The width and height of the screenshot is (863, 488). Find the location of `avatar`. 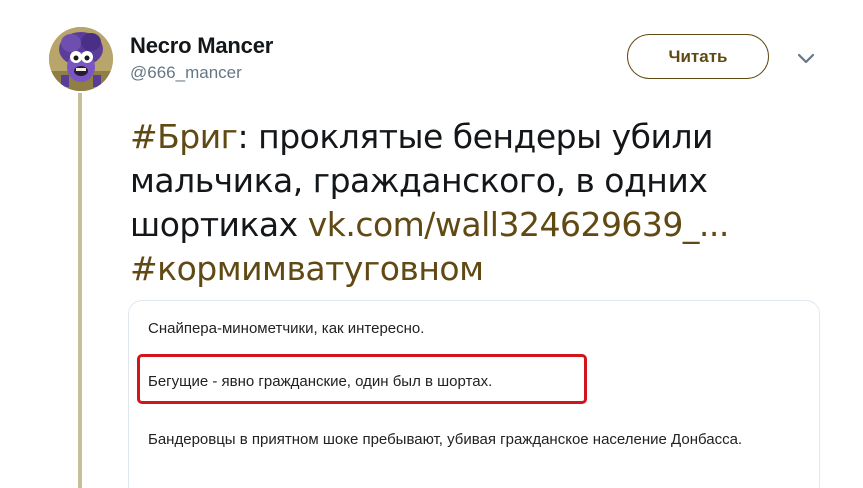

avatar is located at coordinates (81, 59).